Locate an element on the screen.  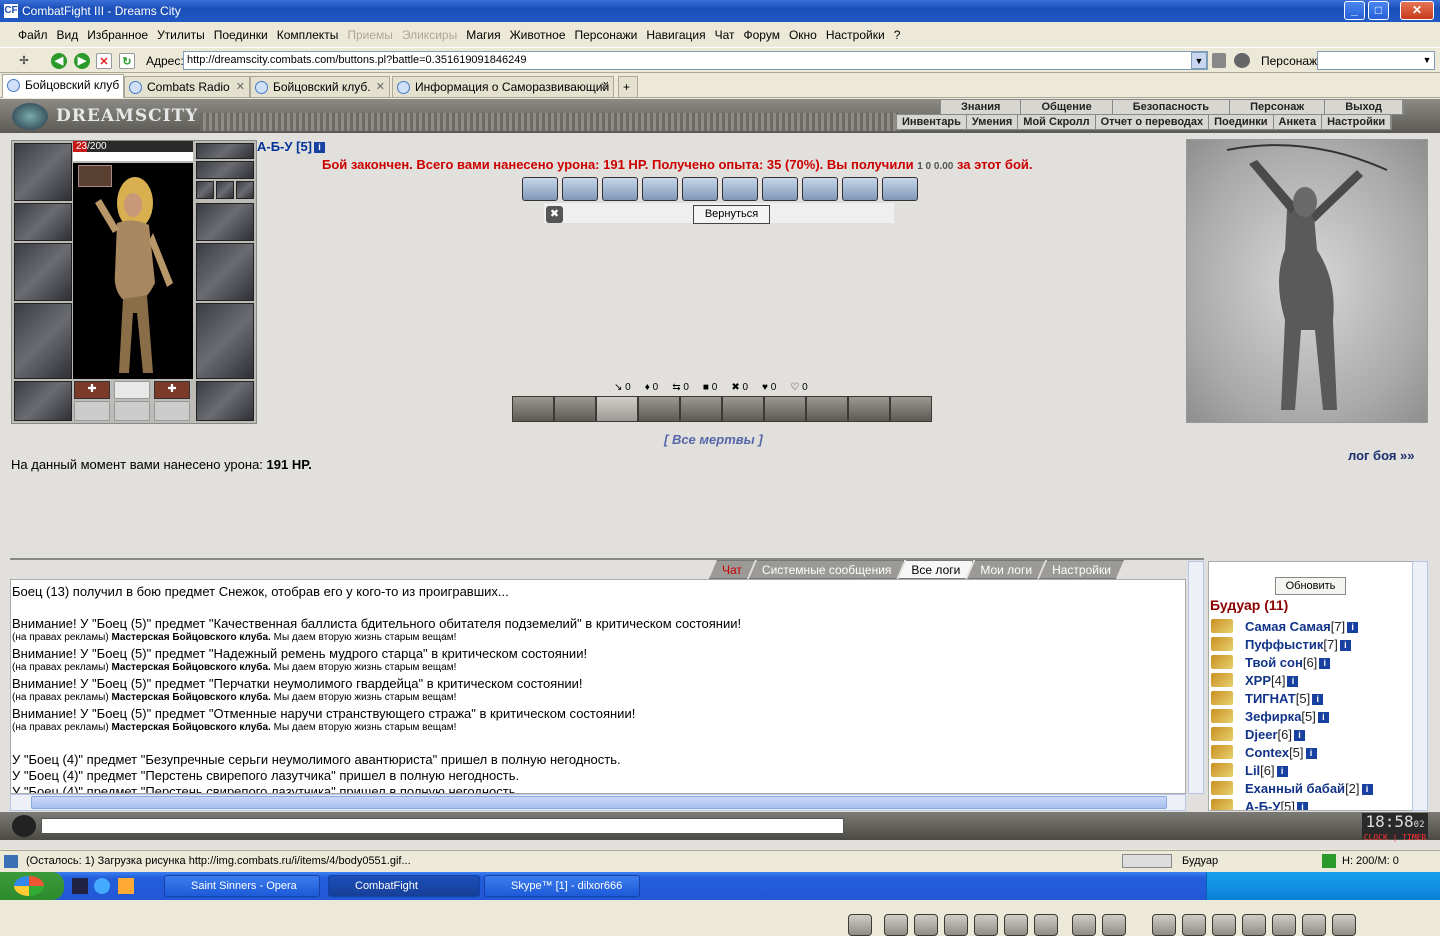
browser-tab-2: Бойцовский клуб. ✕ is located at coordinates (320, 86).